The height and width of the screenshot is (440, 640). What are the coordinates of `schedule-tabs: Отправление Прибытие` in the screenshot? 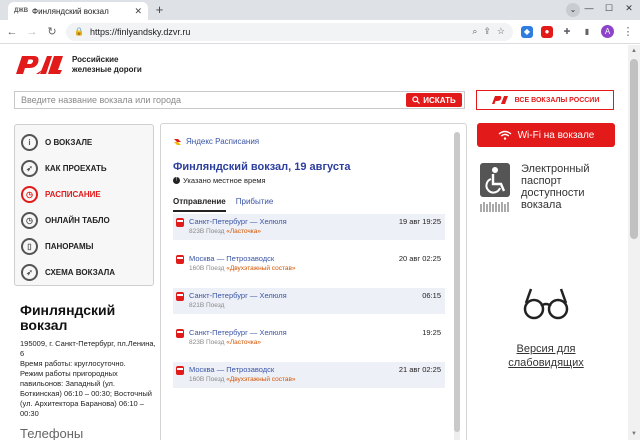 It's located at (223, 204).